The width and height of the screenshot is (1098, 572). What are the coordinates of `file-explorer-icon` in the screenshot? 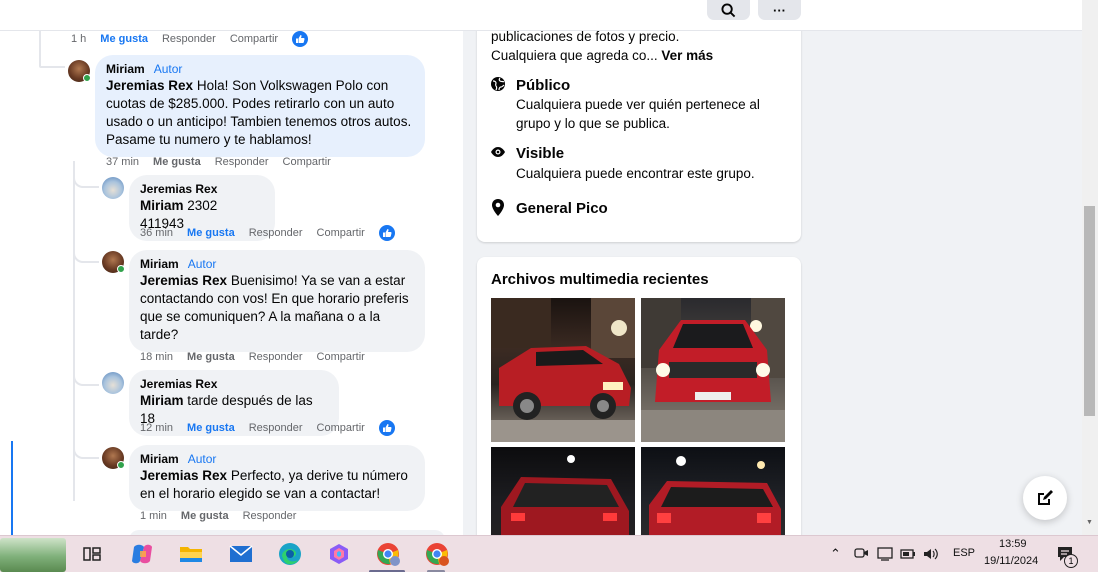 It's located at (191, 554).